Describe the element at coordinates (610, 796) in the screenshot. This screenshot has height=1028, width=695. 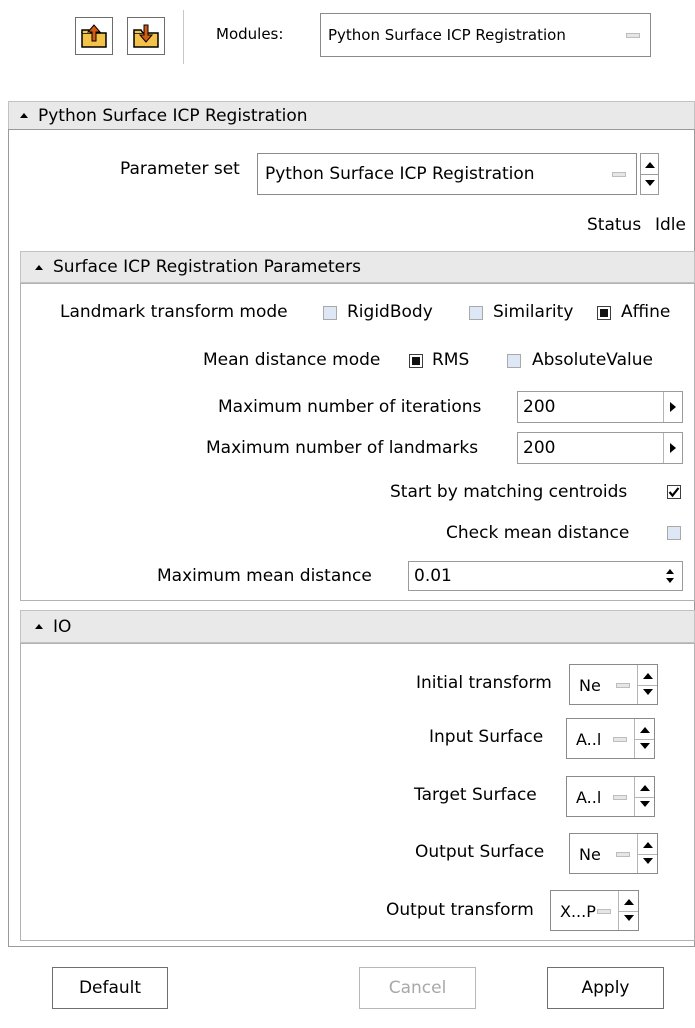
I see `target-surface-select: A..l` at that location.